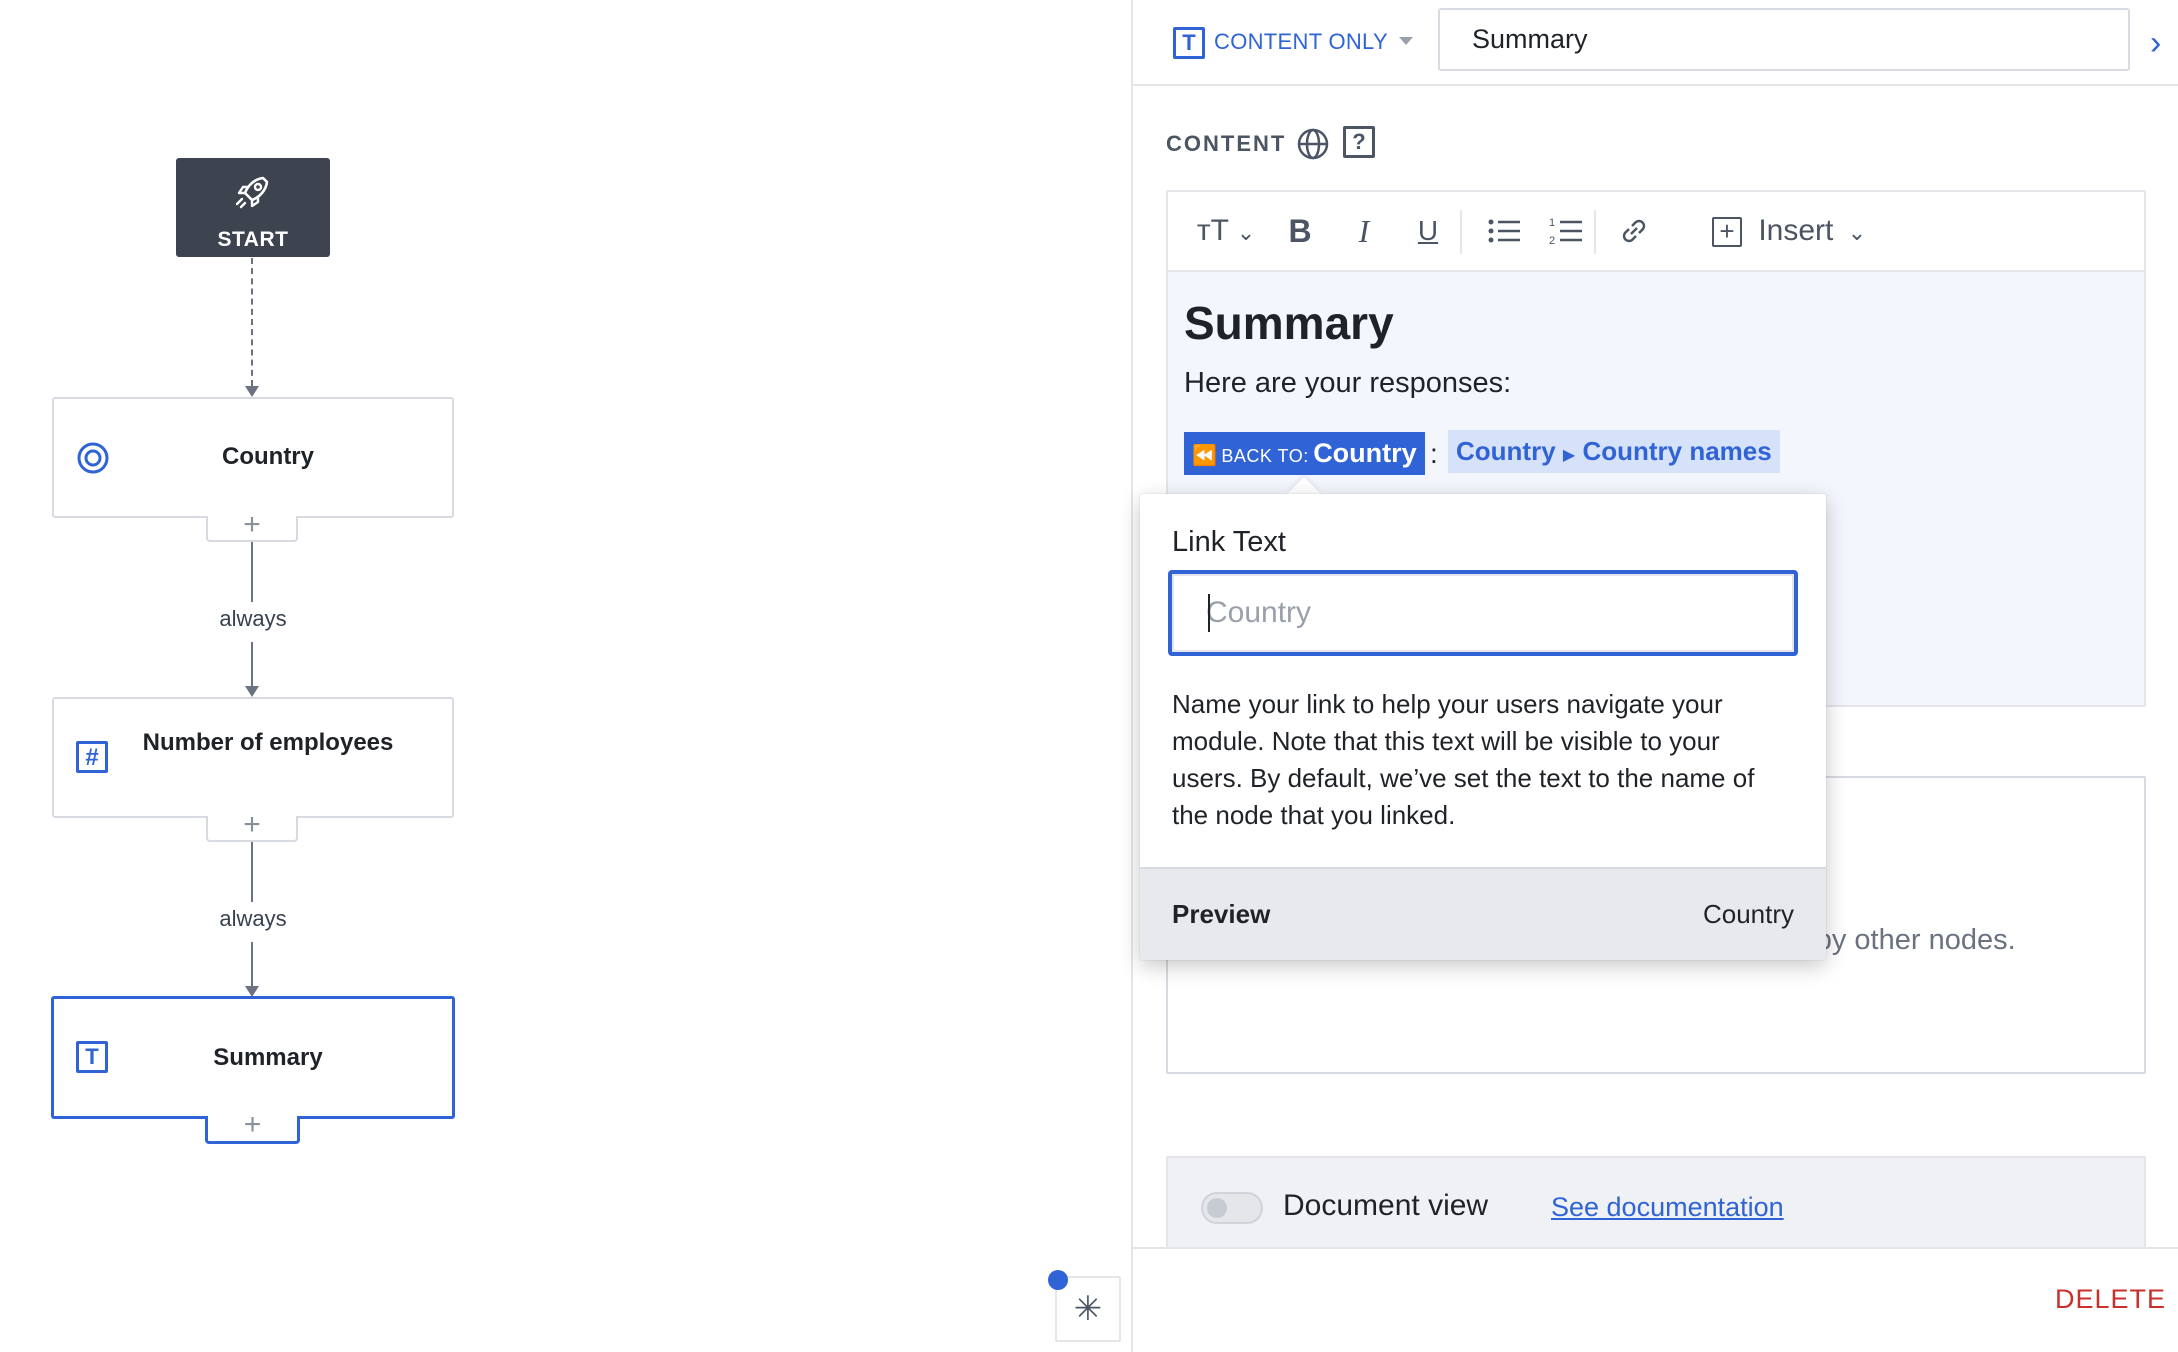  I want to click on globe-icon, so click(1313, 144).